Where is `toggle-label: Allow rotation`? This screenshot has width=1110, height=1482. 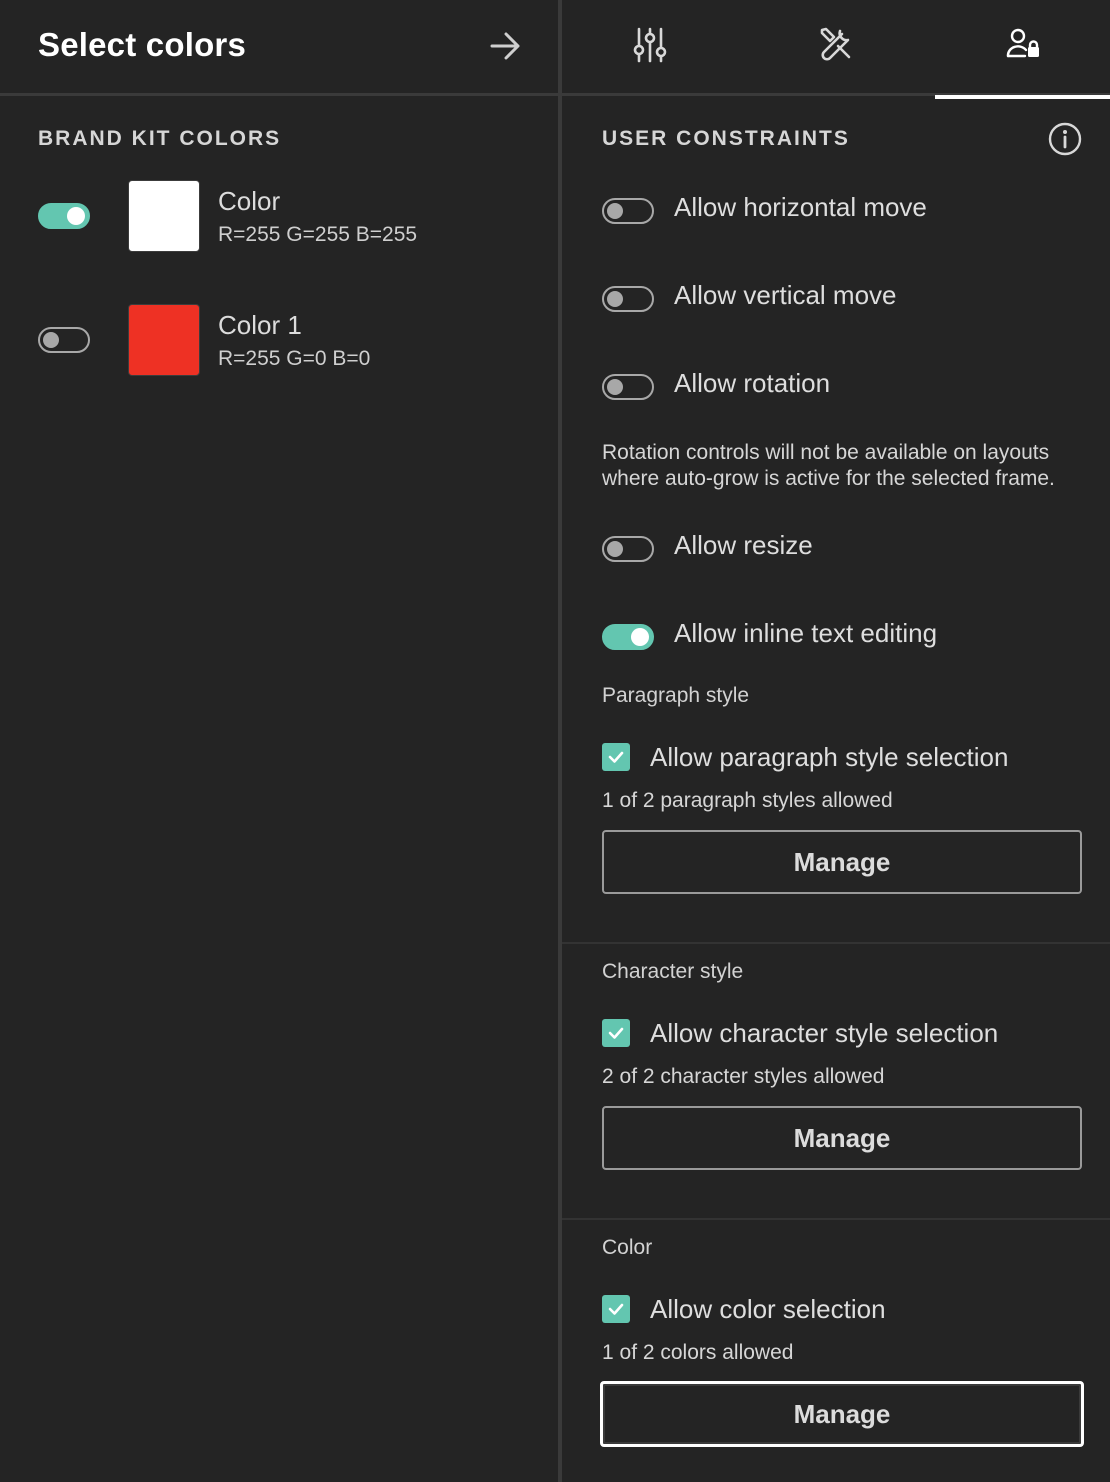 toggle-label: Allow rotation is located at coordinates (752, 383).